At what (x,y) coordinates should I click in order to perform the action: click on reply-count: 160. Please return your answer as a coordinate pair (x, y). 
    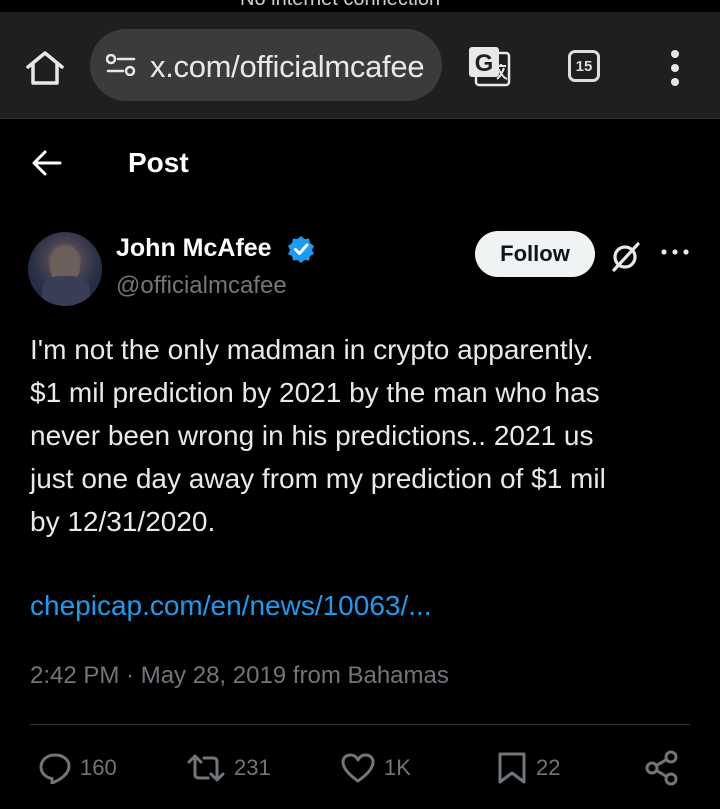
    Looking at the image, I should click on (98, 767).